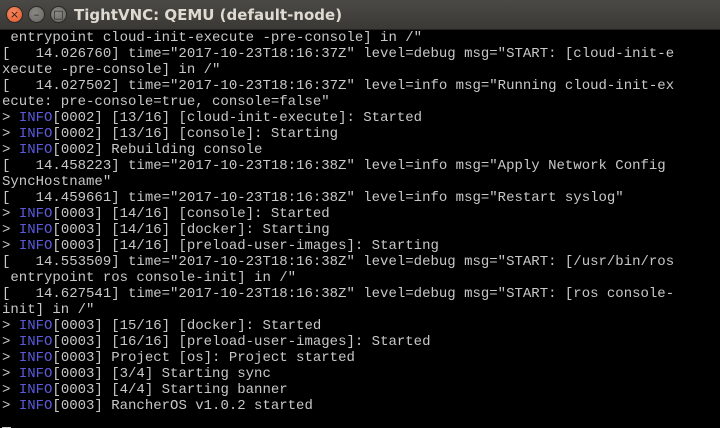 The height and width of the screenshot is (428, 720). Describe the element at coordinates (361, 70) in the screenshot. I see `console-line: xecute -pre-console] in /"` at that location.